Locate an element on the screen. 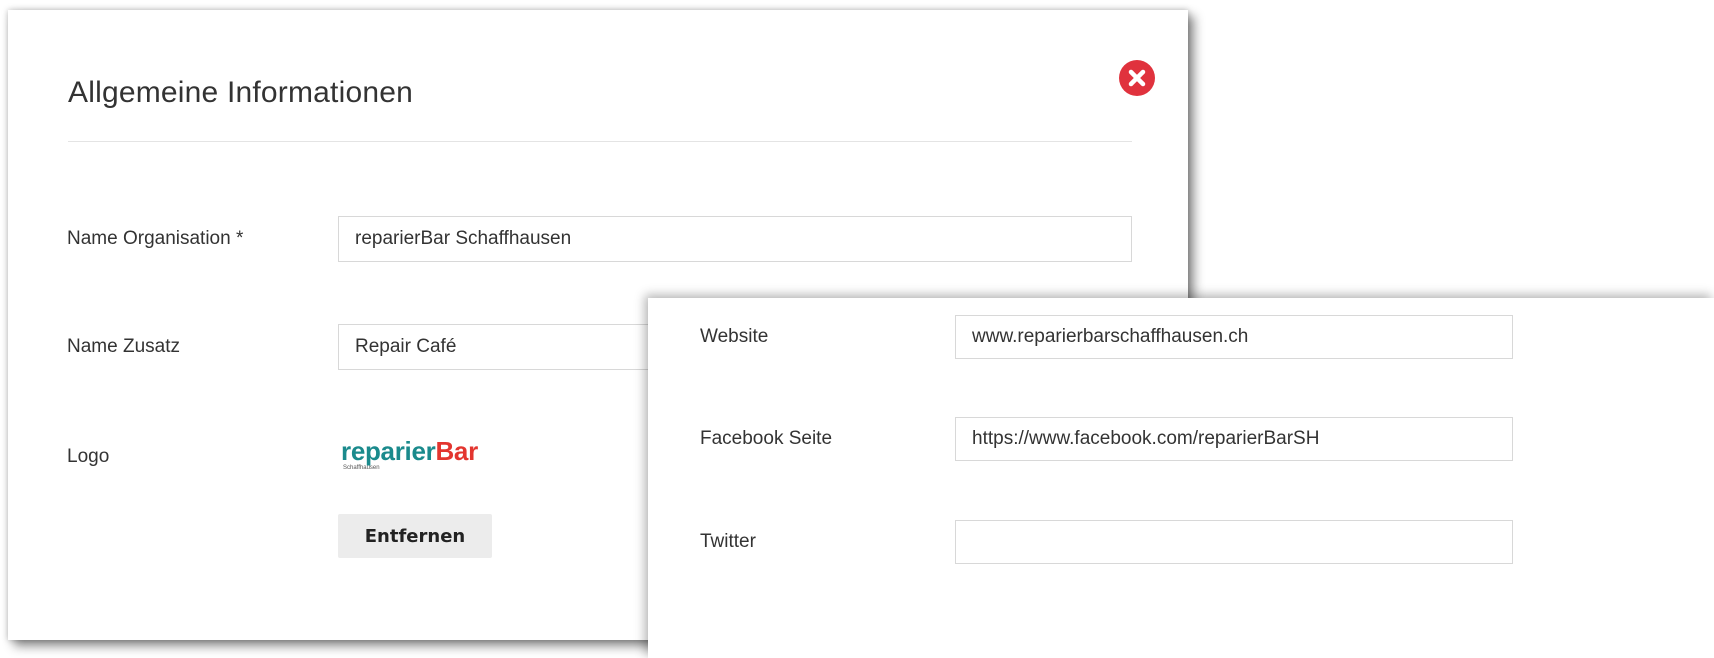 The width and height of the screenshot is (1714, 658). modal-title: Allgemeine Informationen is located at coordinates (240, 92).